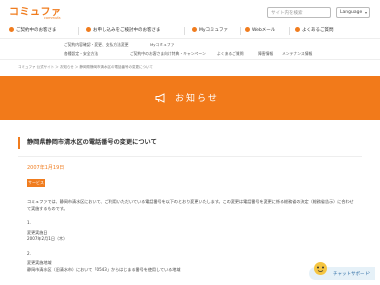 This screenshot has height=285, width=380. What do you see at coordinates (342, 271) in the screenshot?
I see `chat-support-button: チャットサポート ›` at bounding box center [342, 271].